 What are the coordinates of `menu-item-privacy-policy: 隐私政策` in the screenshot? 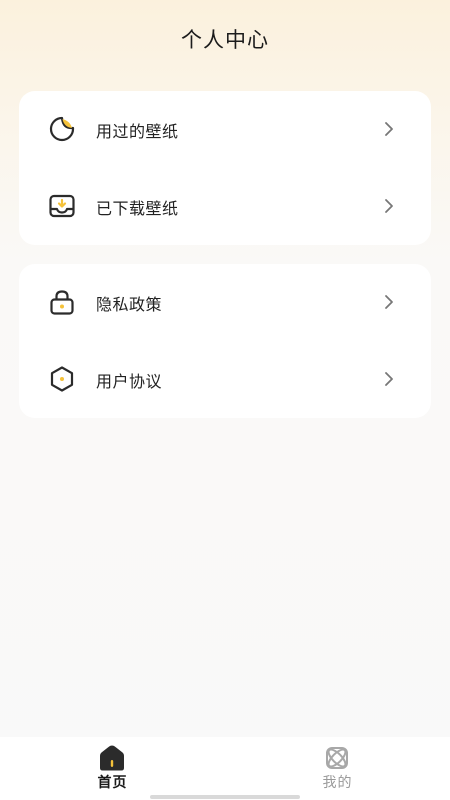 It's located at (225, 302).